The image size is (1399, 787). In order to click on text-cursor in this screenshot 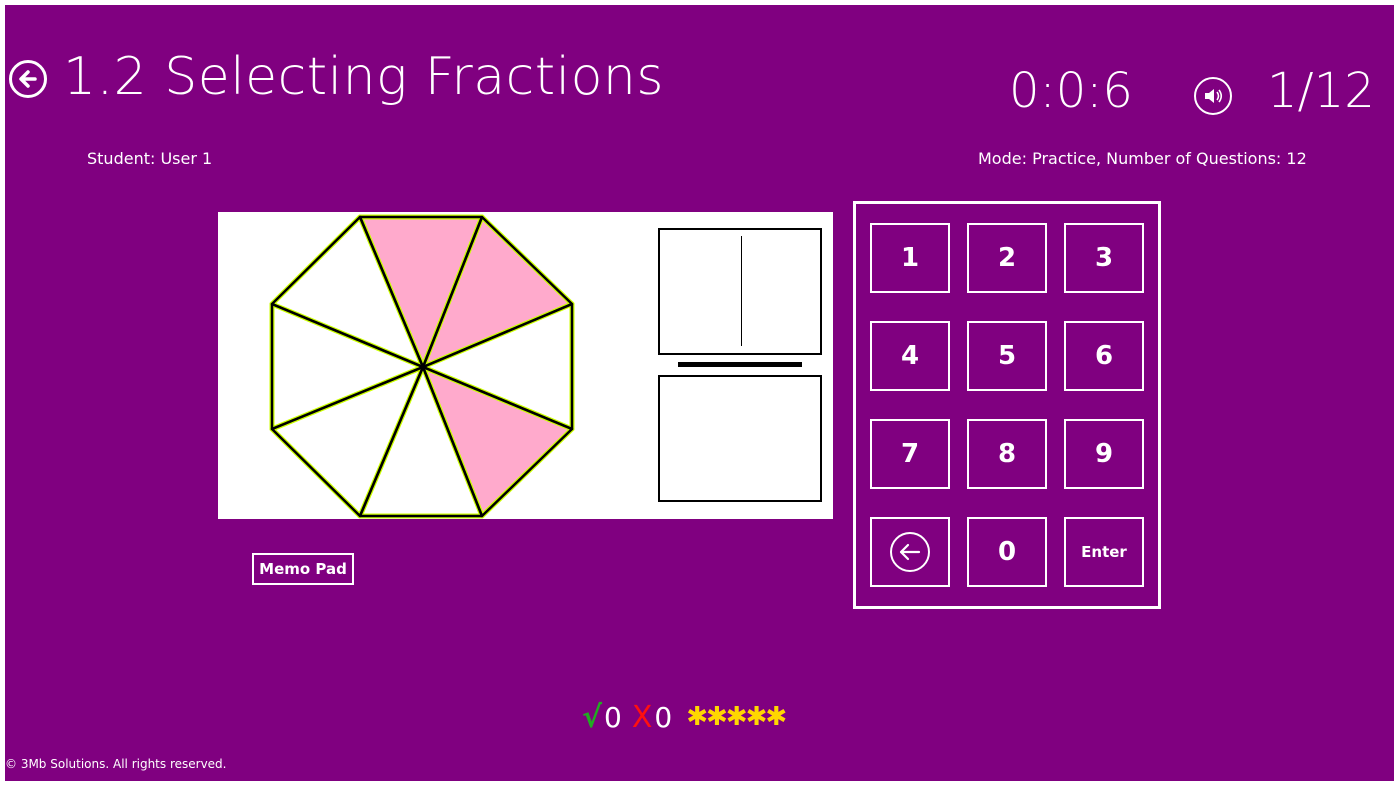, I will do `click(741, 291)`.